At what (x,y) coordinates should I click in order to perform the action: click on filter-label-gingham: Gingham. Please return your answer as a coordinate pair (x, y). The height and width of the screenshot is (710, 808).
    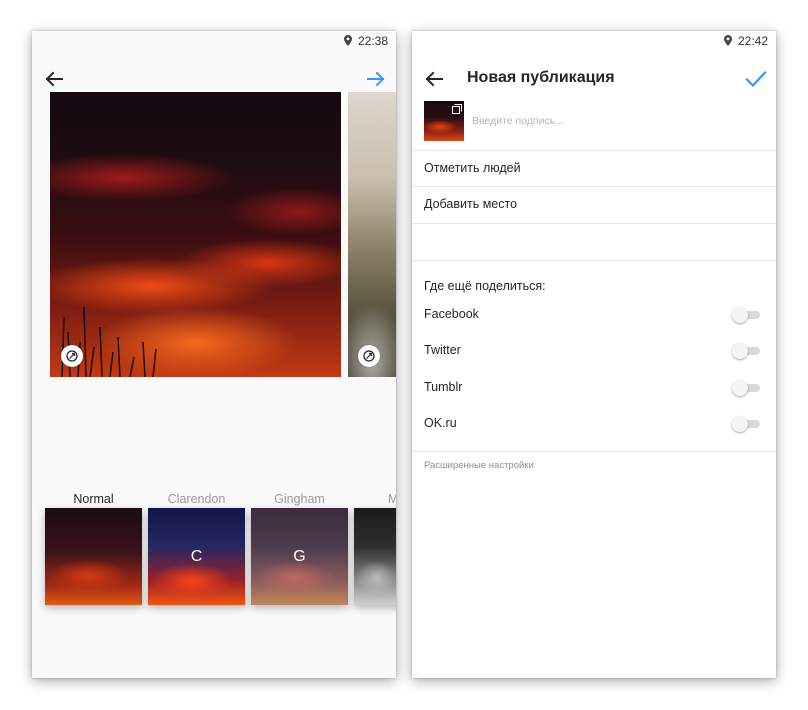
    Looking at the image, I should click on (299, 499).